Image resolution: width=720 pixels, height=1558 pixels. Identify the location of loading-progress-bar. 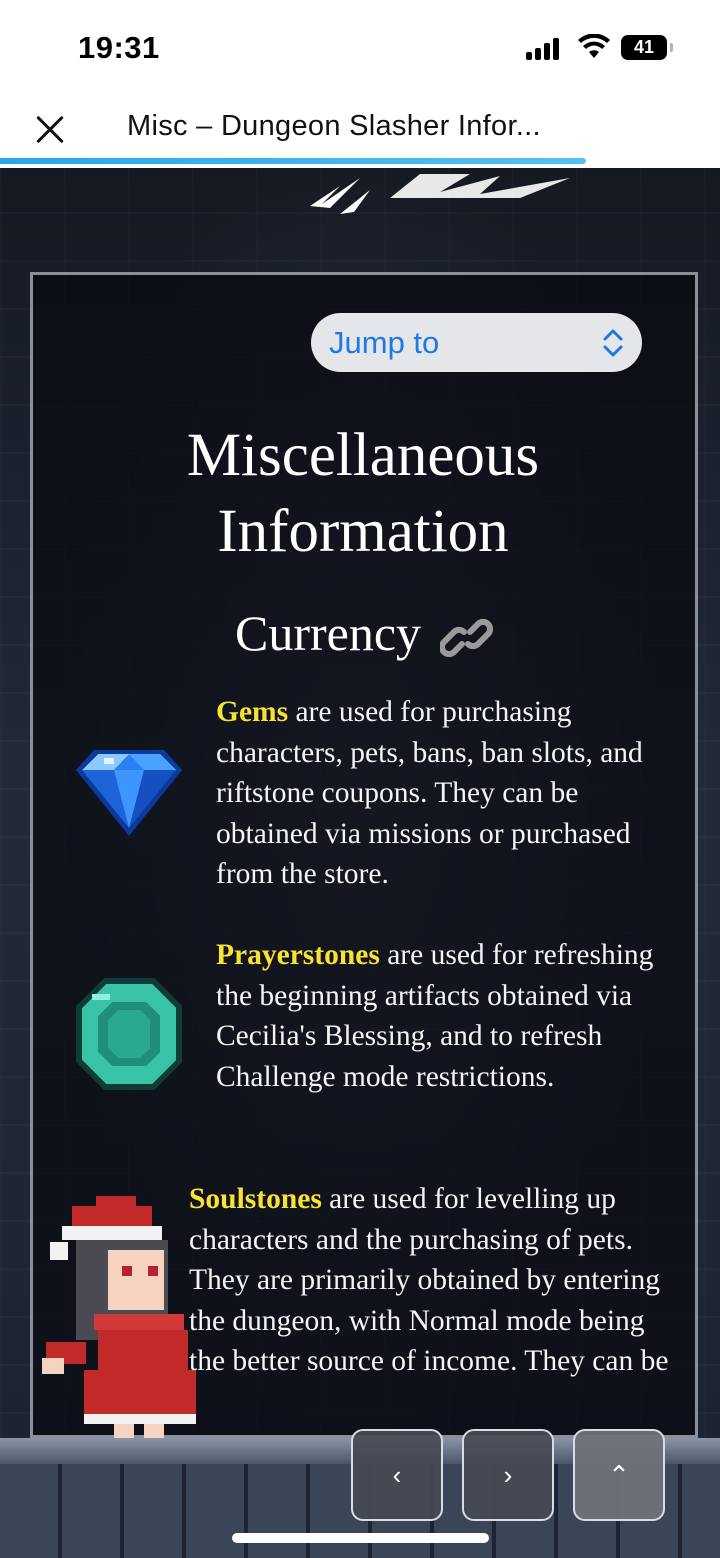
(293, 161).